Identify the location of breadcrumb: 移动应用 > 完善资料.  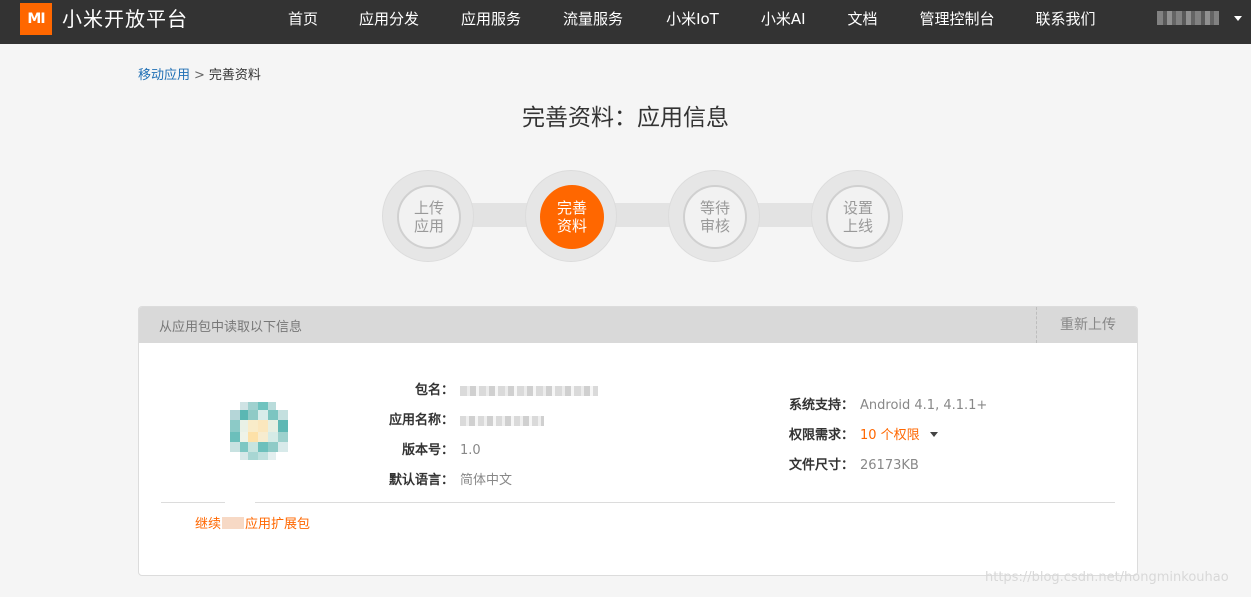
(199, 76).